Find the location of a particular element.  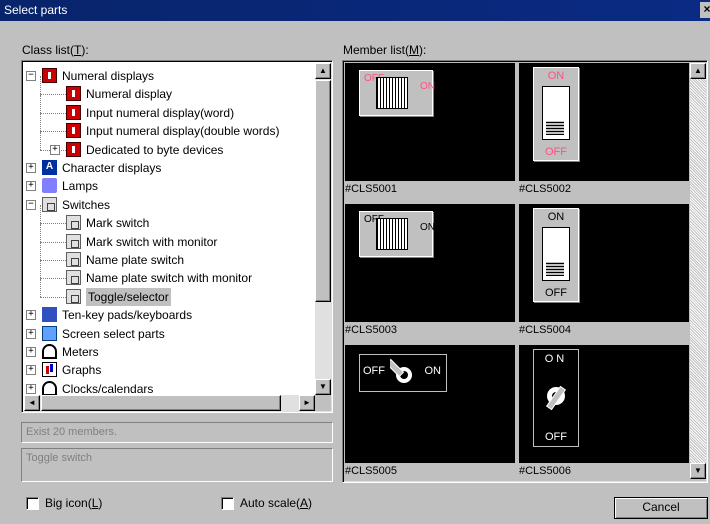

member-cls5001: OFF ON is located at coordinates (430, 122).